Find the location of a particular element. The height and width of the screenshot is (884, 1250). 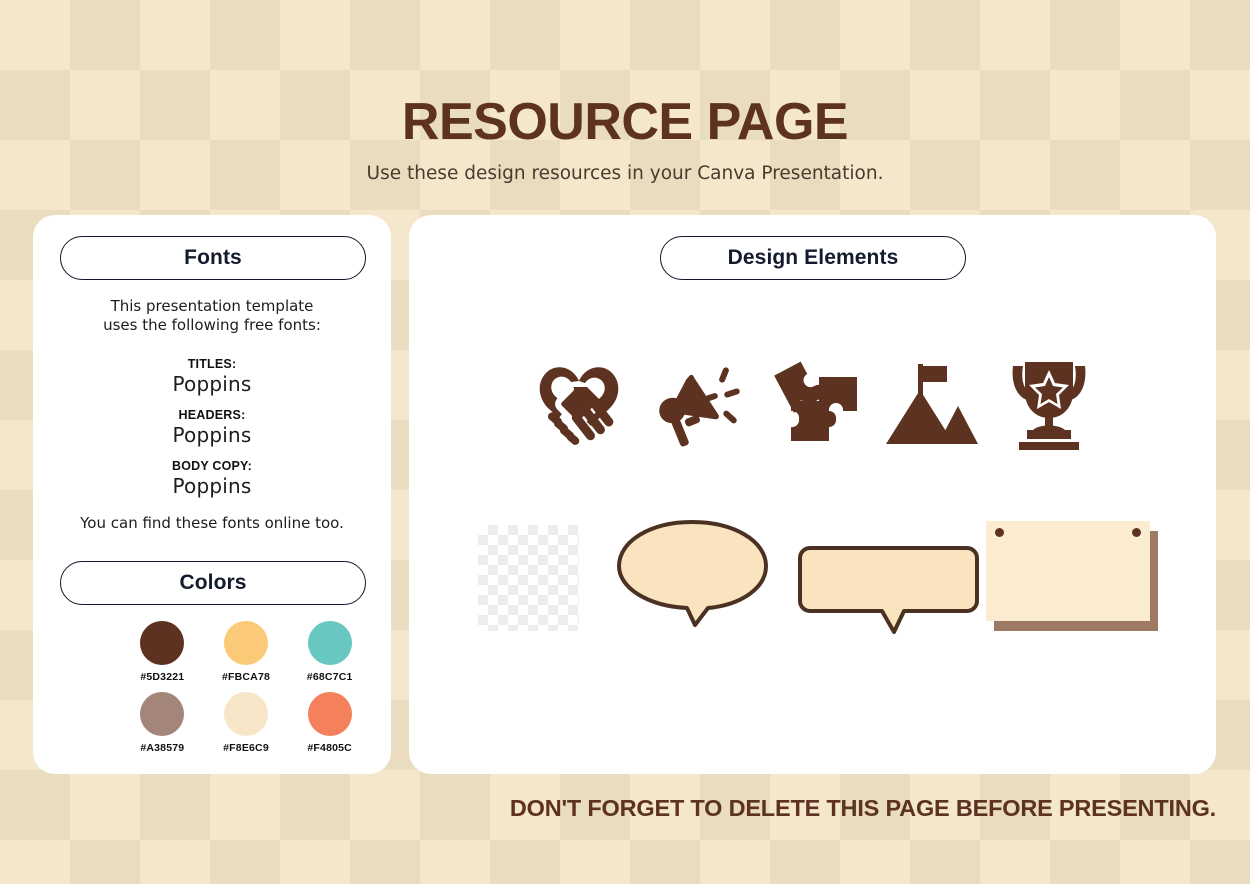

color-hex-label-6: #F4805C is located at coordinates (329, 748).